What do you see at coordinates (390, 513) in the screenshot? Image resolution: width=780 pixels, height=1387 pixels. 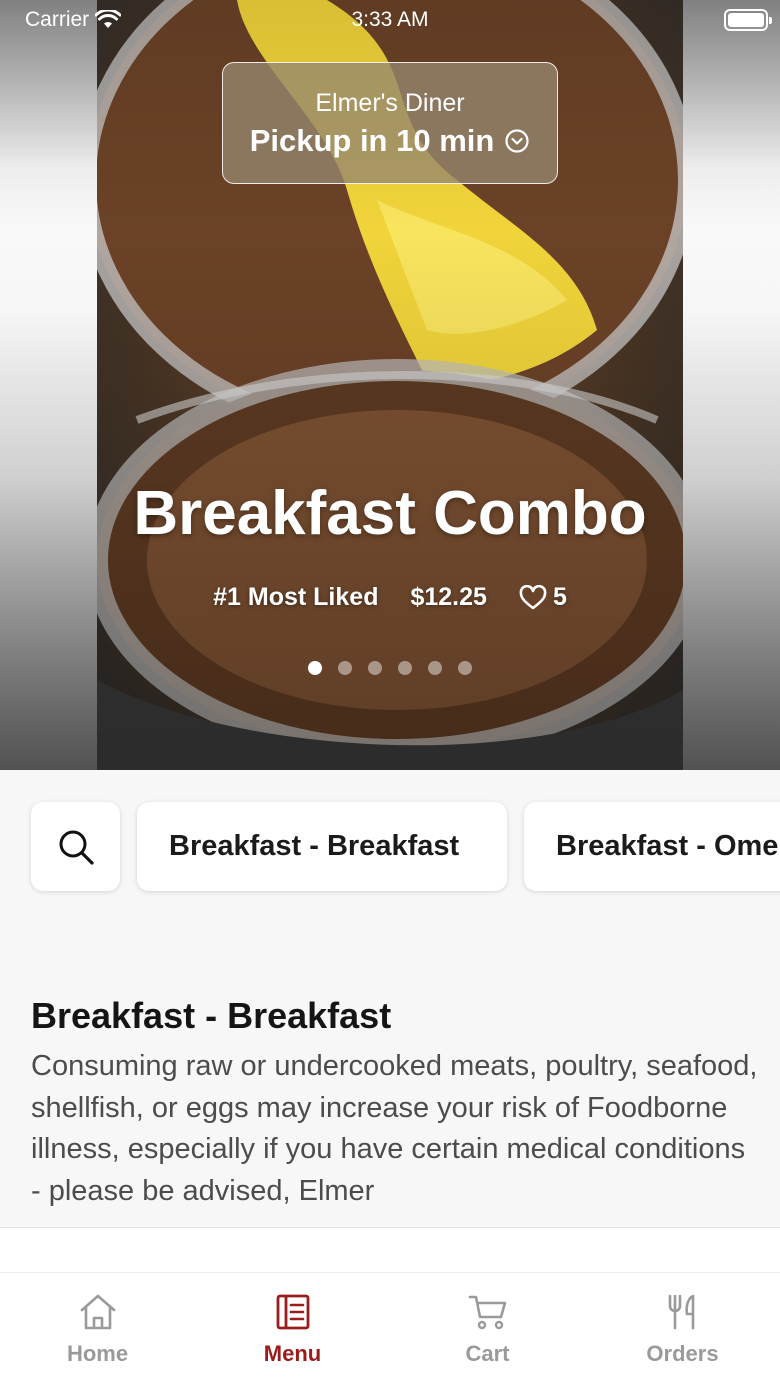 I see `featured-item-title: Breakfast Combo` at bounding box center [390, 513].